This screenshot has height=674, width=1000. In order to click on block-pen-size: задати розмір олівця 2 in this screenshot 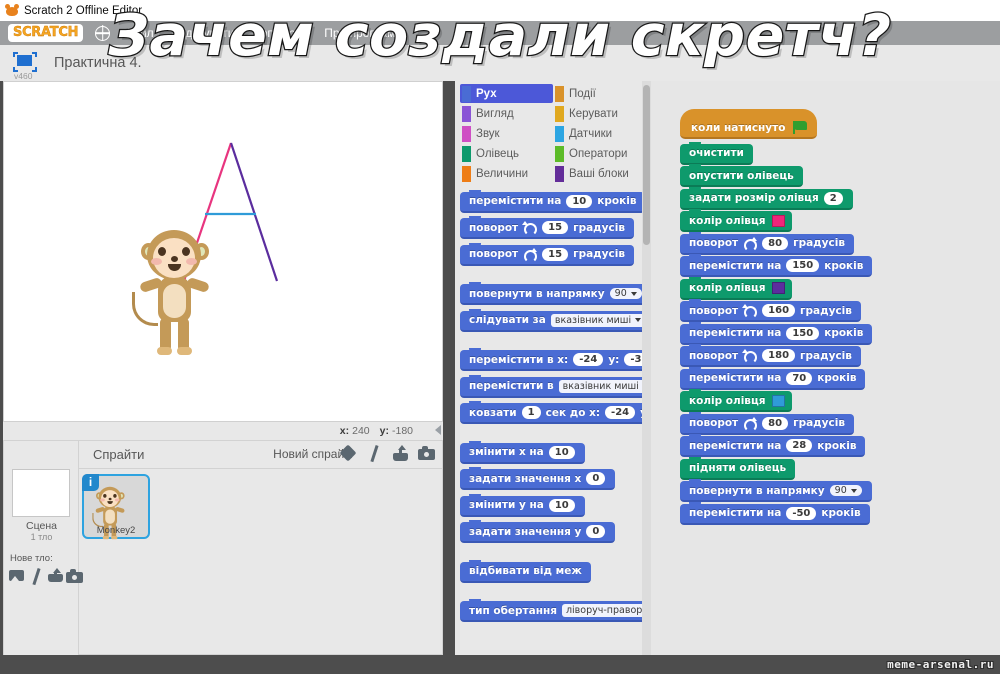, I will do `click(766, 198)`.